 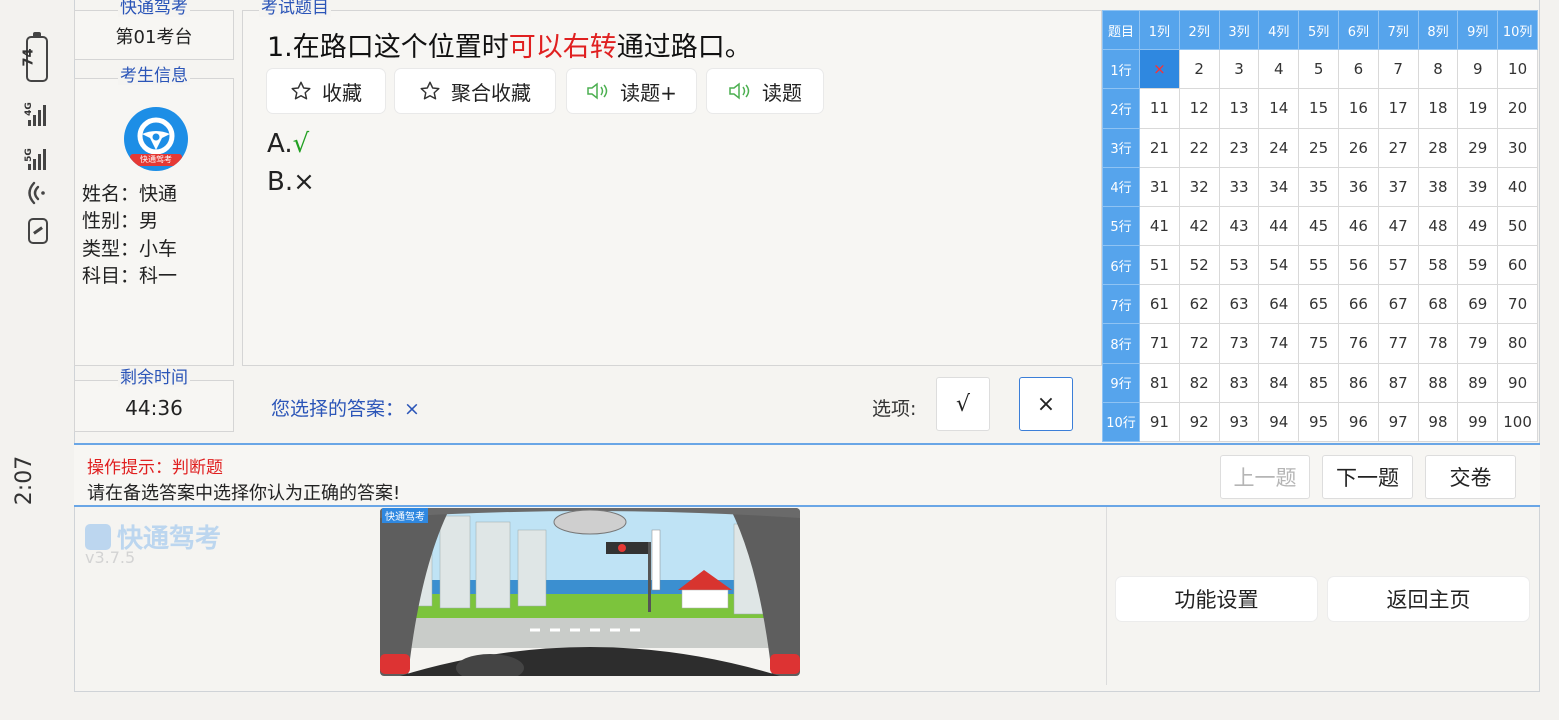 What do you see at coordinates (1318, 422) in the screenshot?
I see `grid-cell: 95` at bounding box center [1318, 422].